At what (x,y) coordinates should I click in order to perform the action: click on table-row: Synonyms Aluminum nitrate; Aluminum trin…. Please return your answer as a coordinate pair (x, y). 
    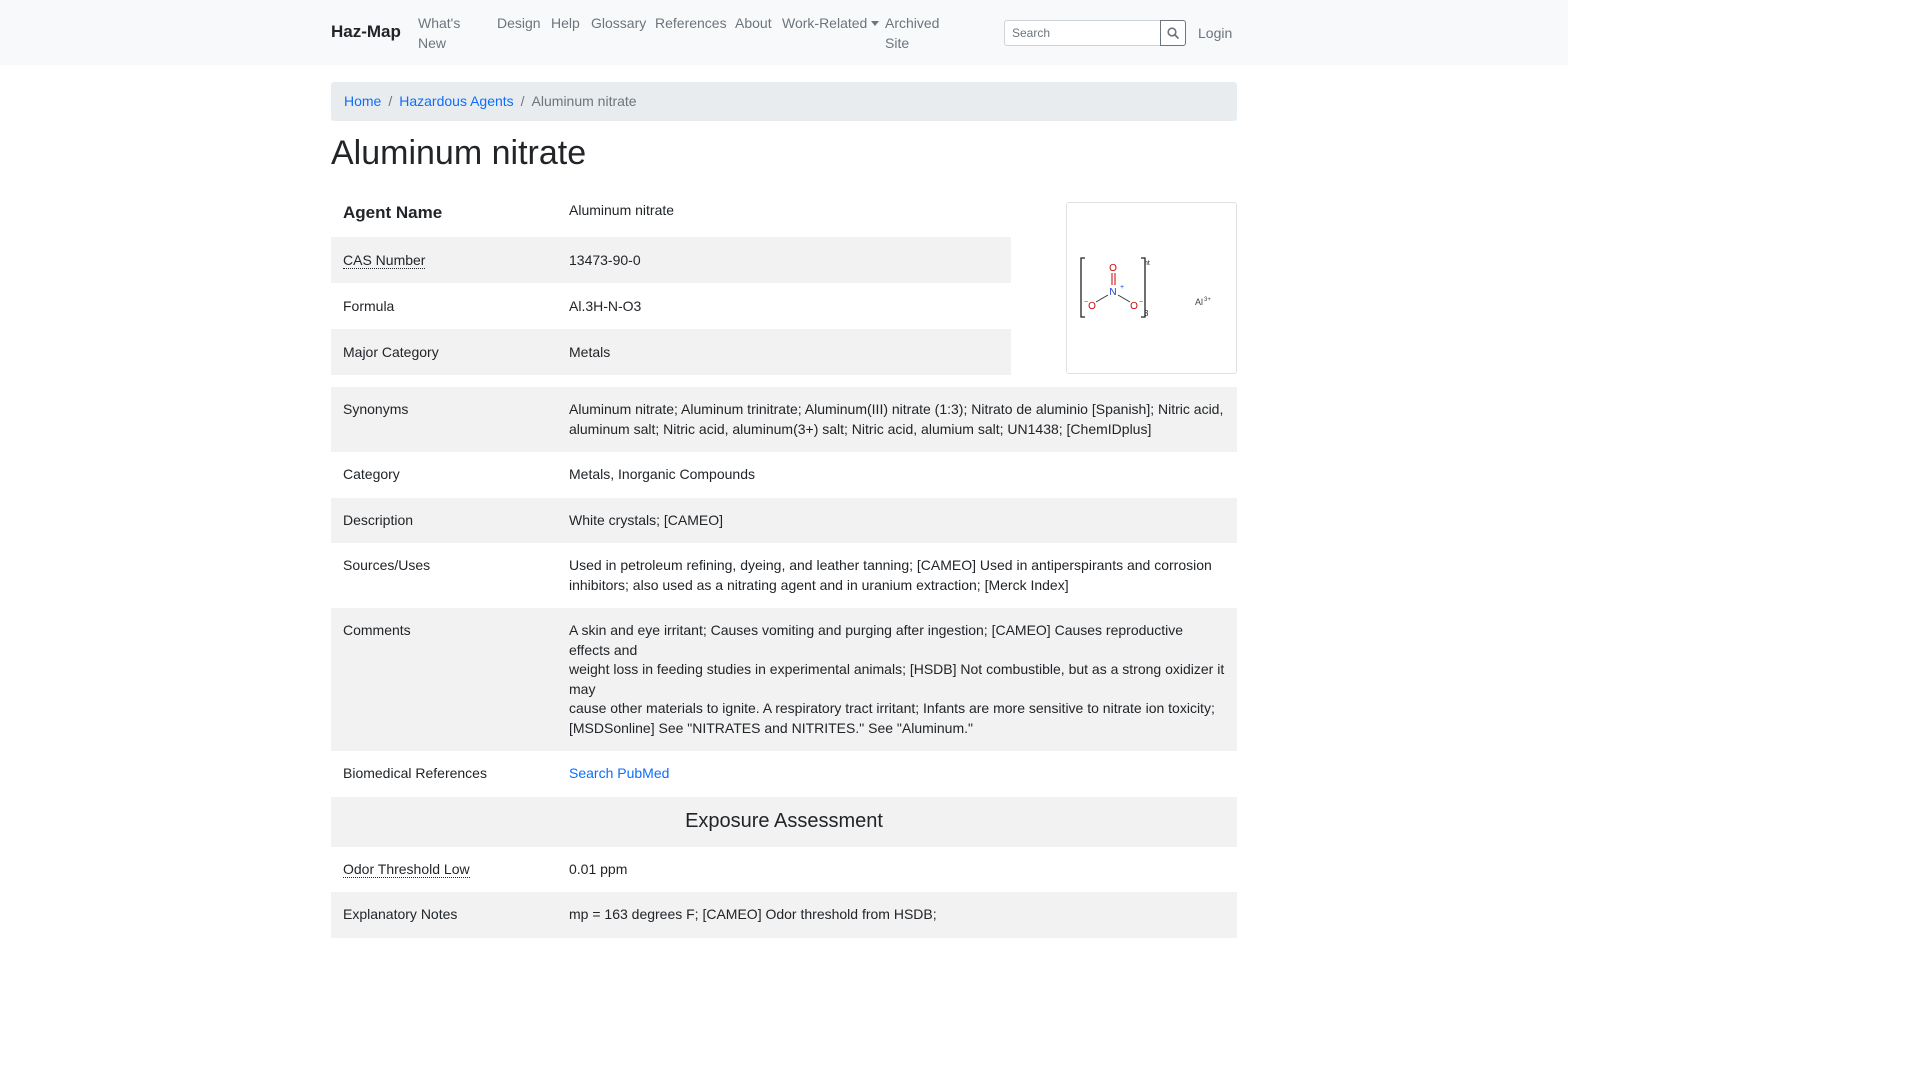
    Looking at the image, I should click on (784, 419).